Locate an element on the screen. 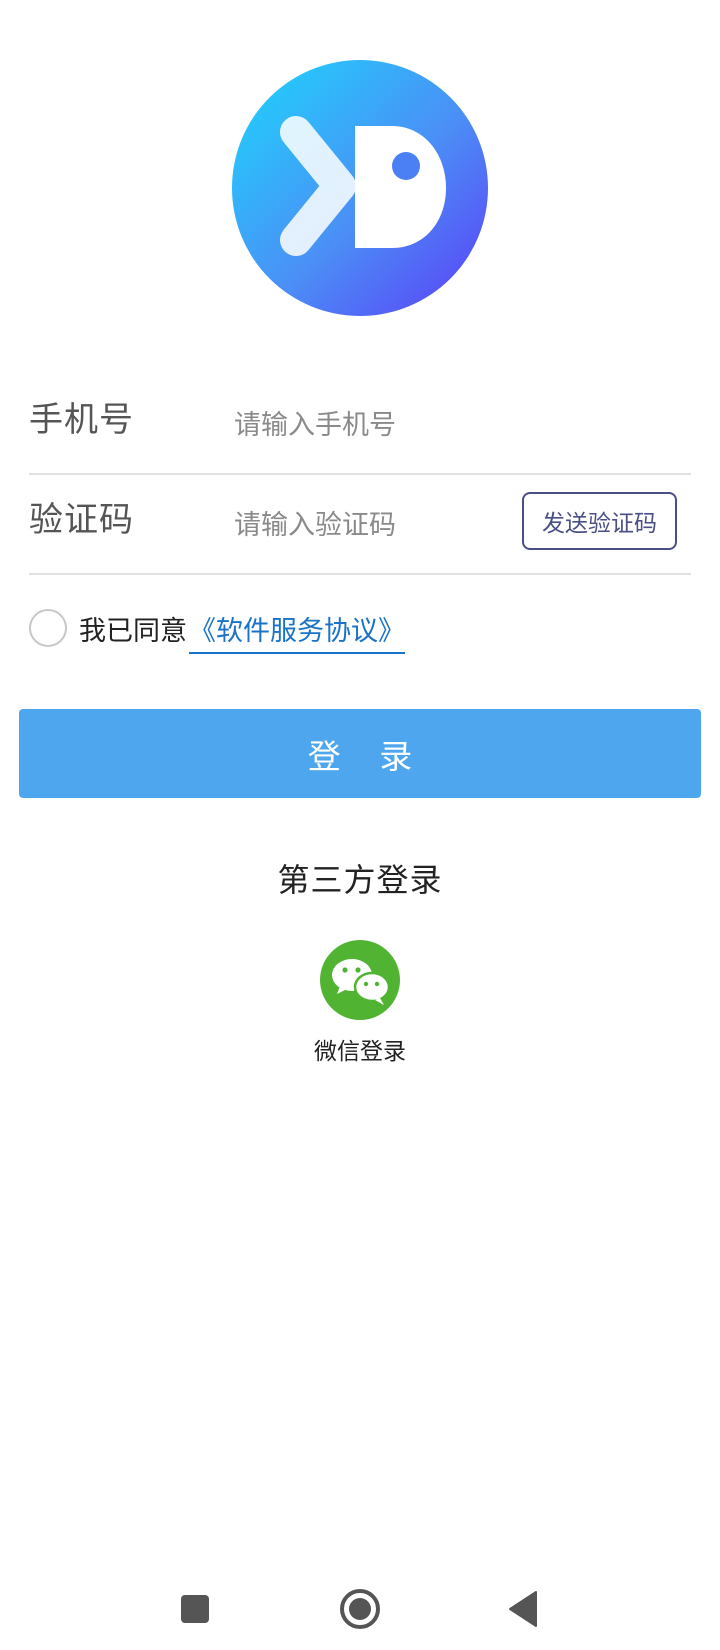 The width and height of the screenshot is (720, 1650). home-button is located at coordinates (360, 1609).